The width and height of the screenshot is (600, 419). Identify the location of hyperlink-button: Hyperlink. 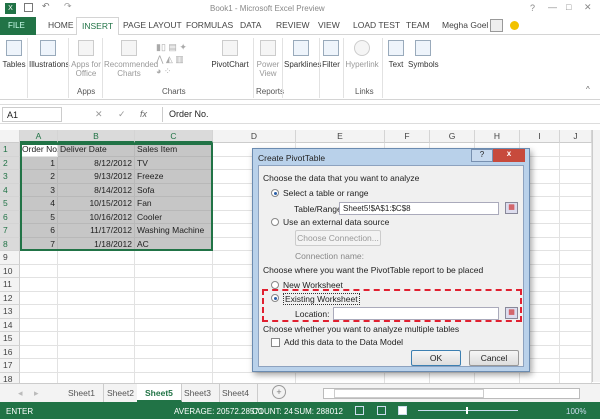
(362, 53).